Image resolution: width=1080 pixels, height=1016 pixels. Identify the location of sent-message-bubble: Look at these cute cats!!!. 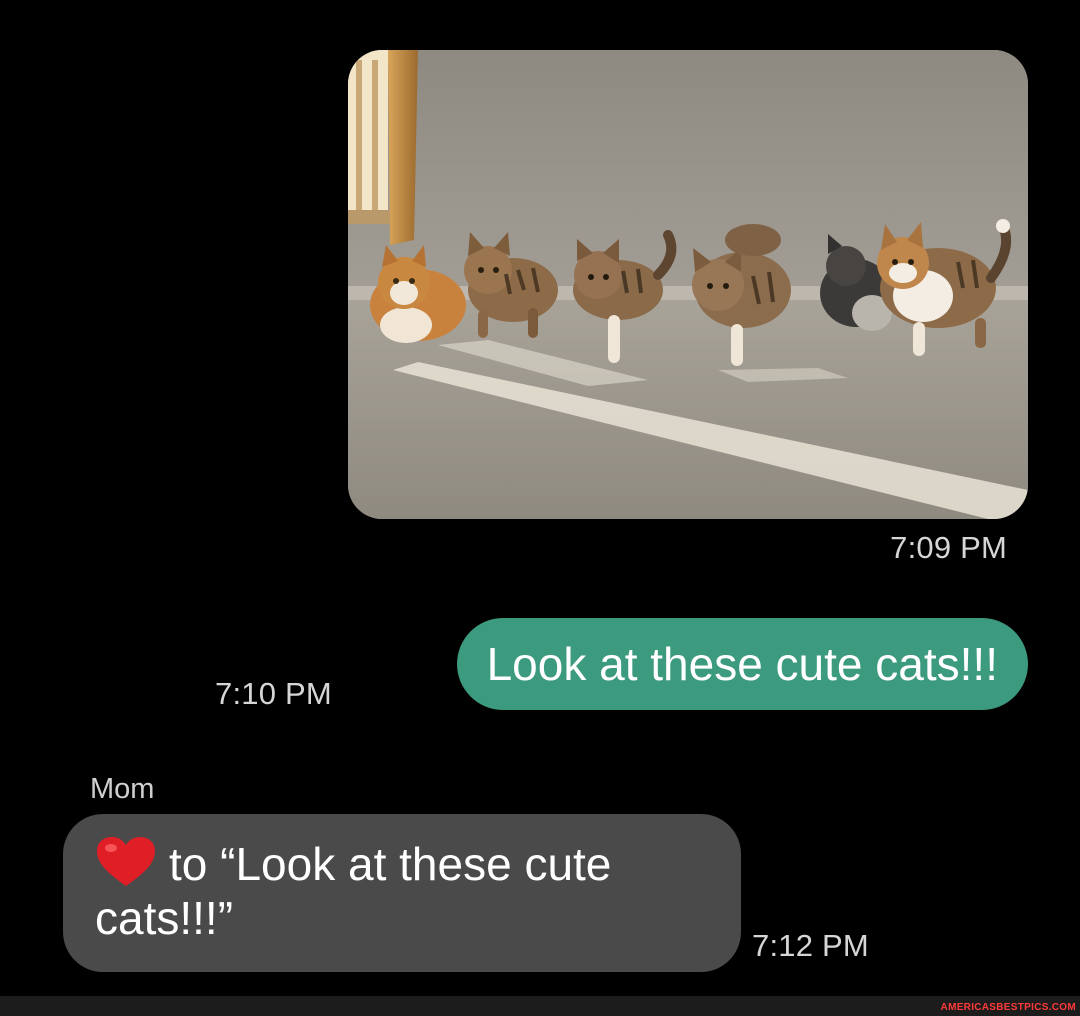
(742, 664).